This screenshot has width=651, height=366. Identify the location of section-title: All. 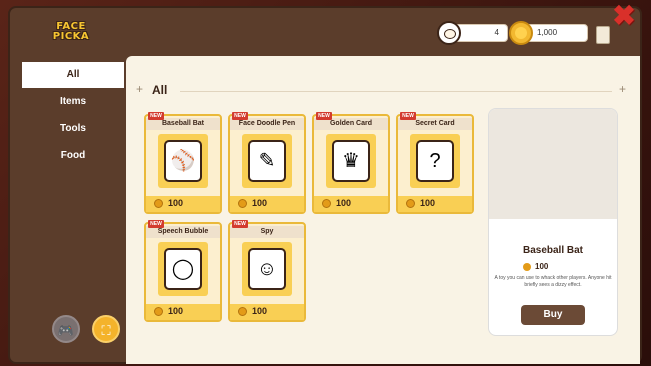
(160, 90).